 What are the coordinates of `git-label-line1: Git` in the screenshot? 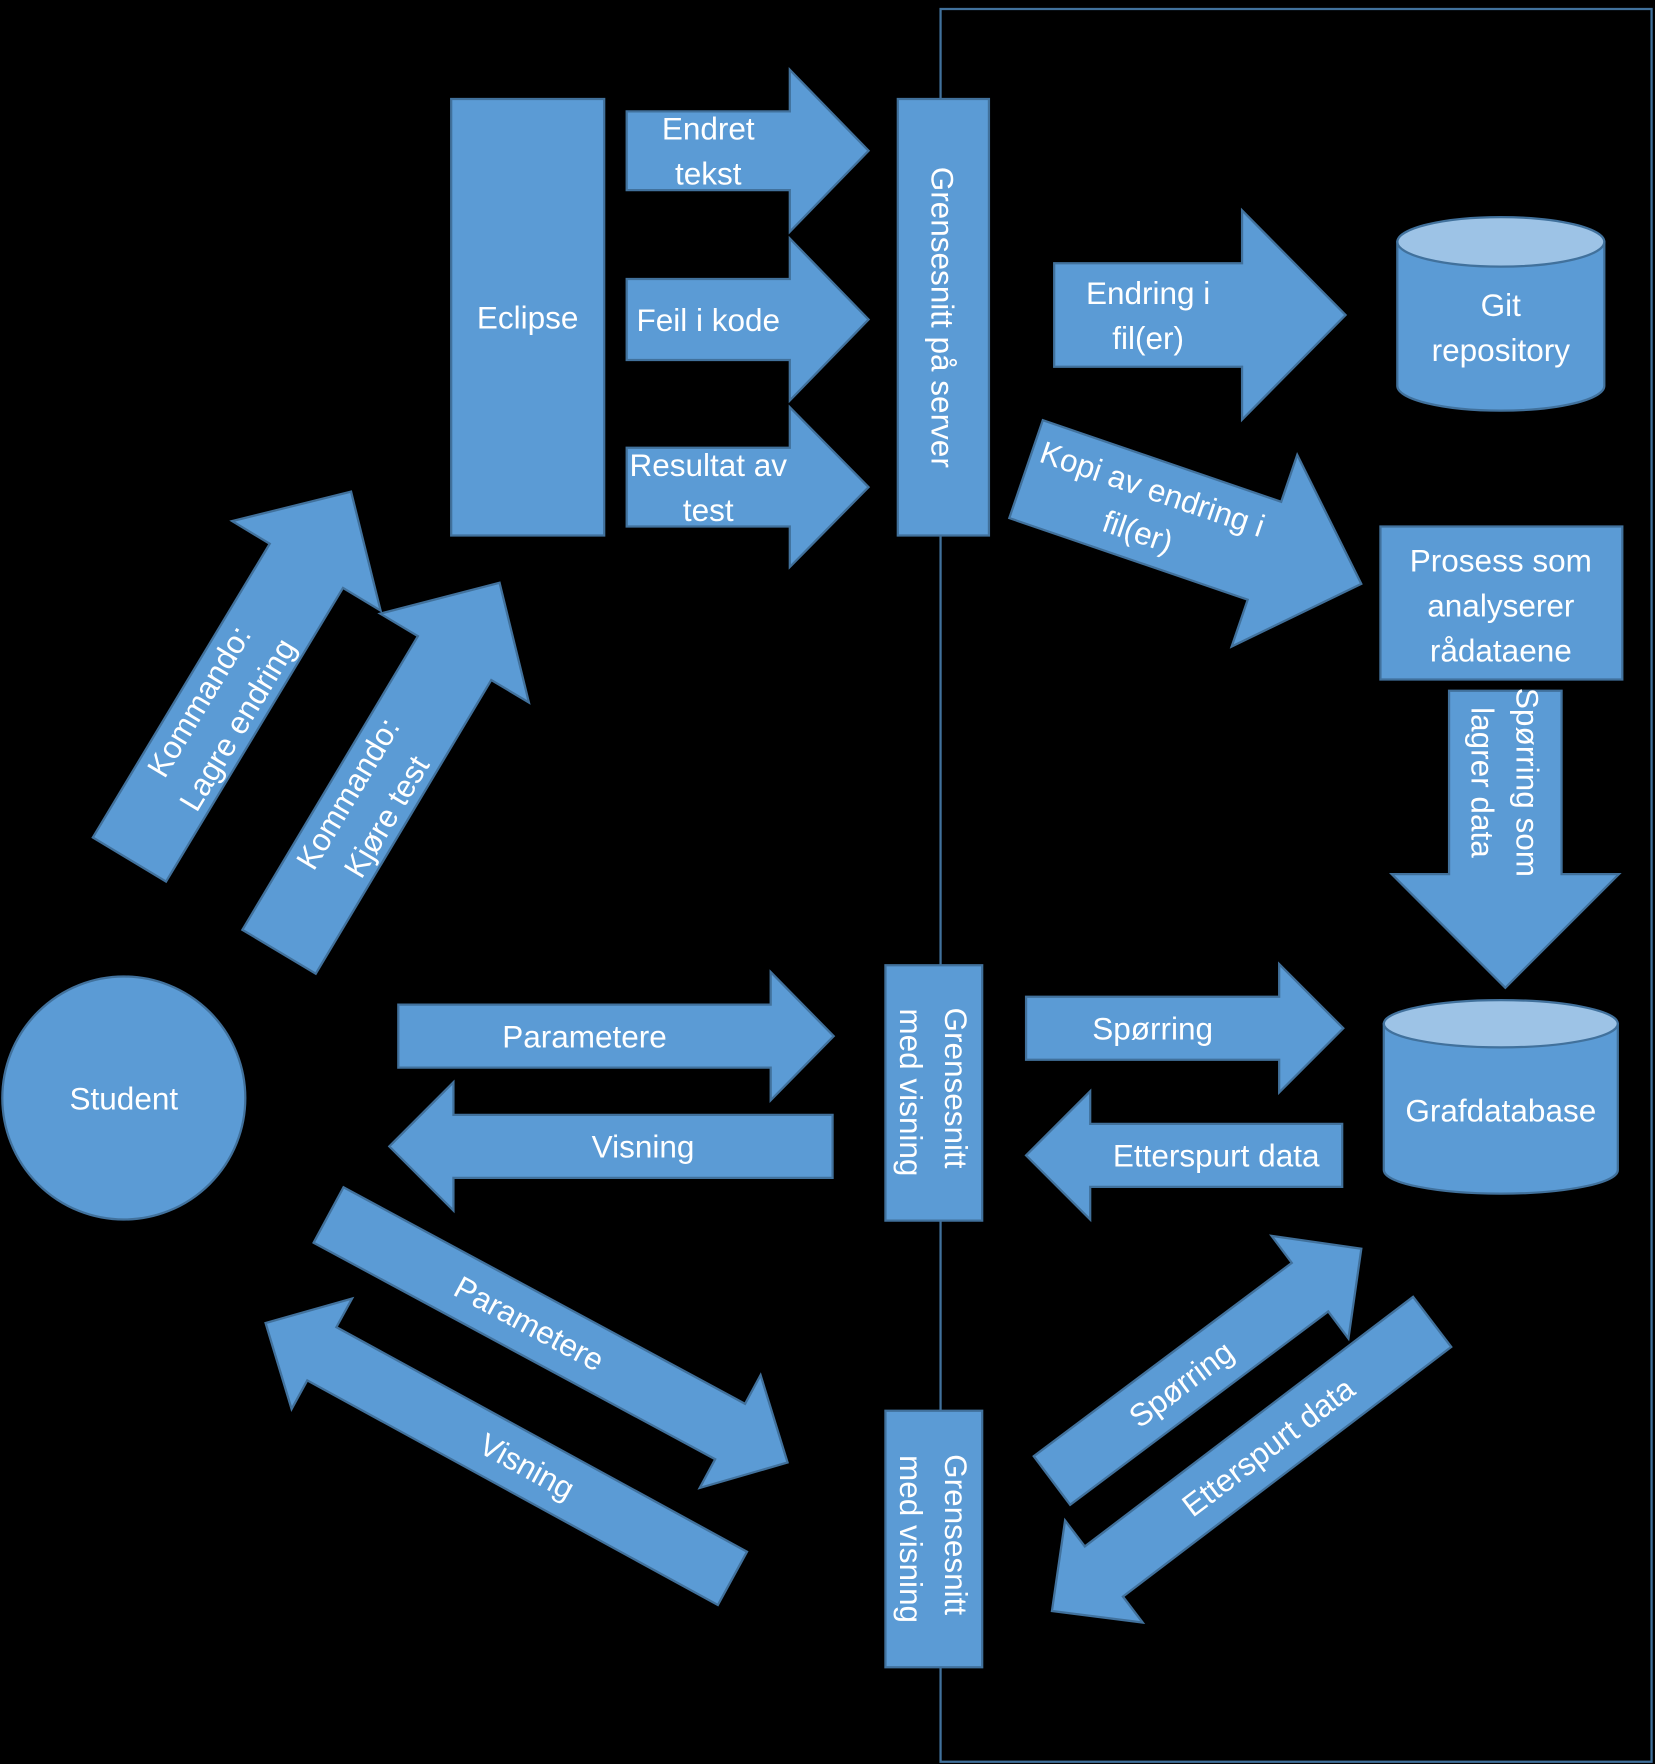 It's located at (1501, 305).